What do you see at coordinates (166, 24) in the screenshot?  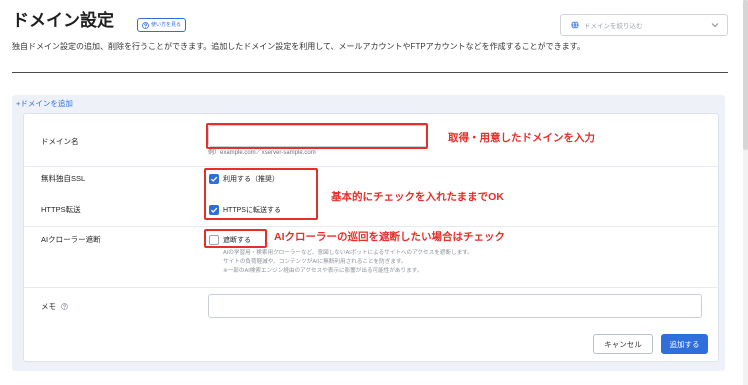 I see `help-button-label: 使い方を見る` at bounding box center [166, 24].